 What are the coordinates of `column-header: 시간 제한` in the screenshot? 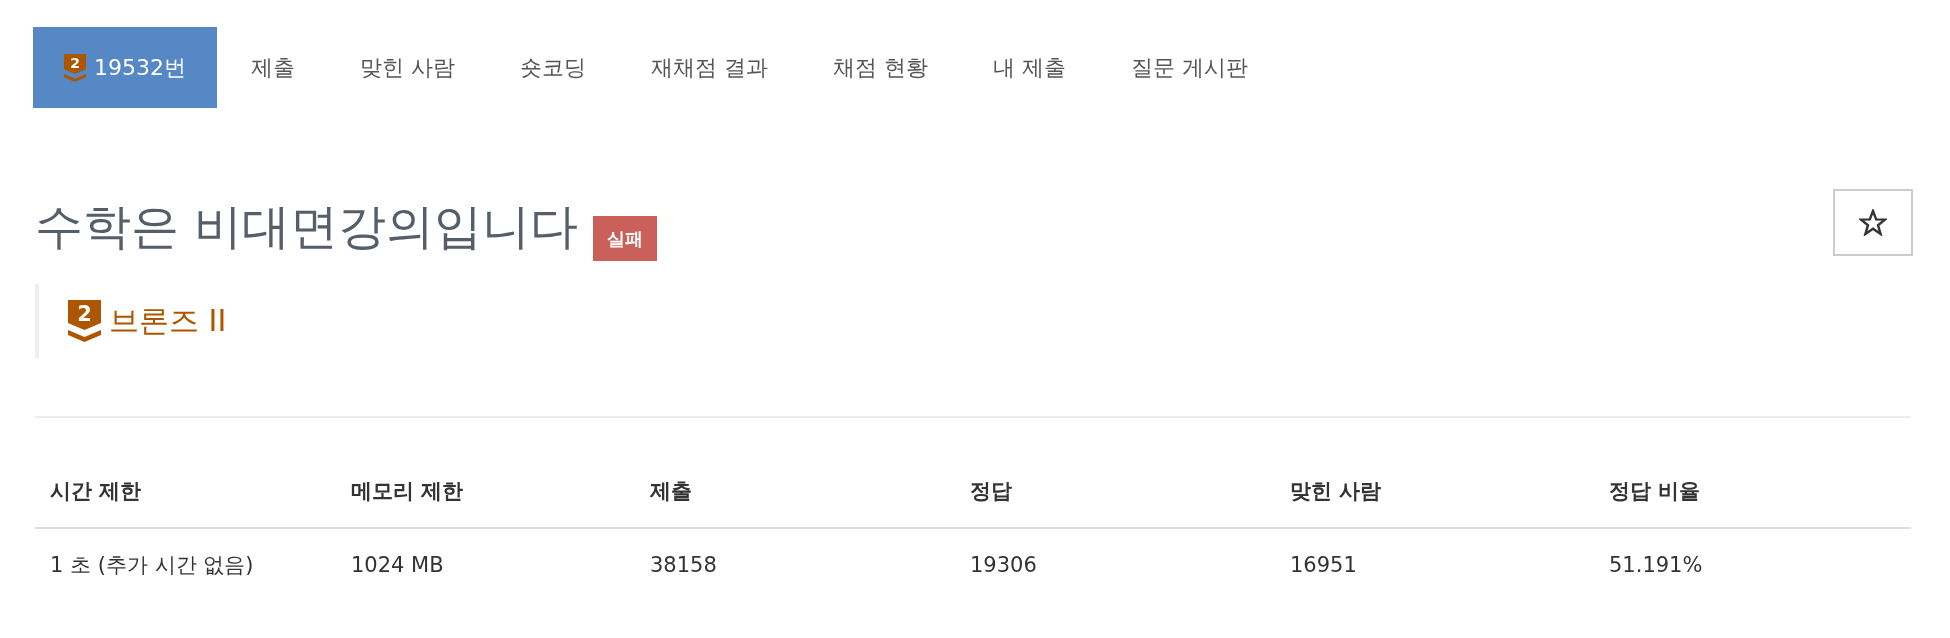 It's located at (185, 492).